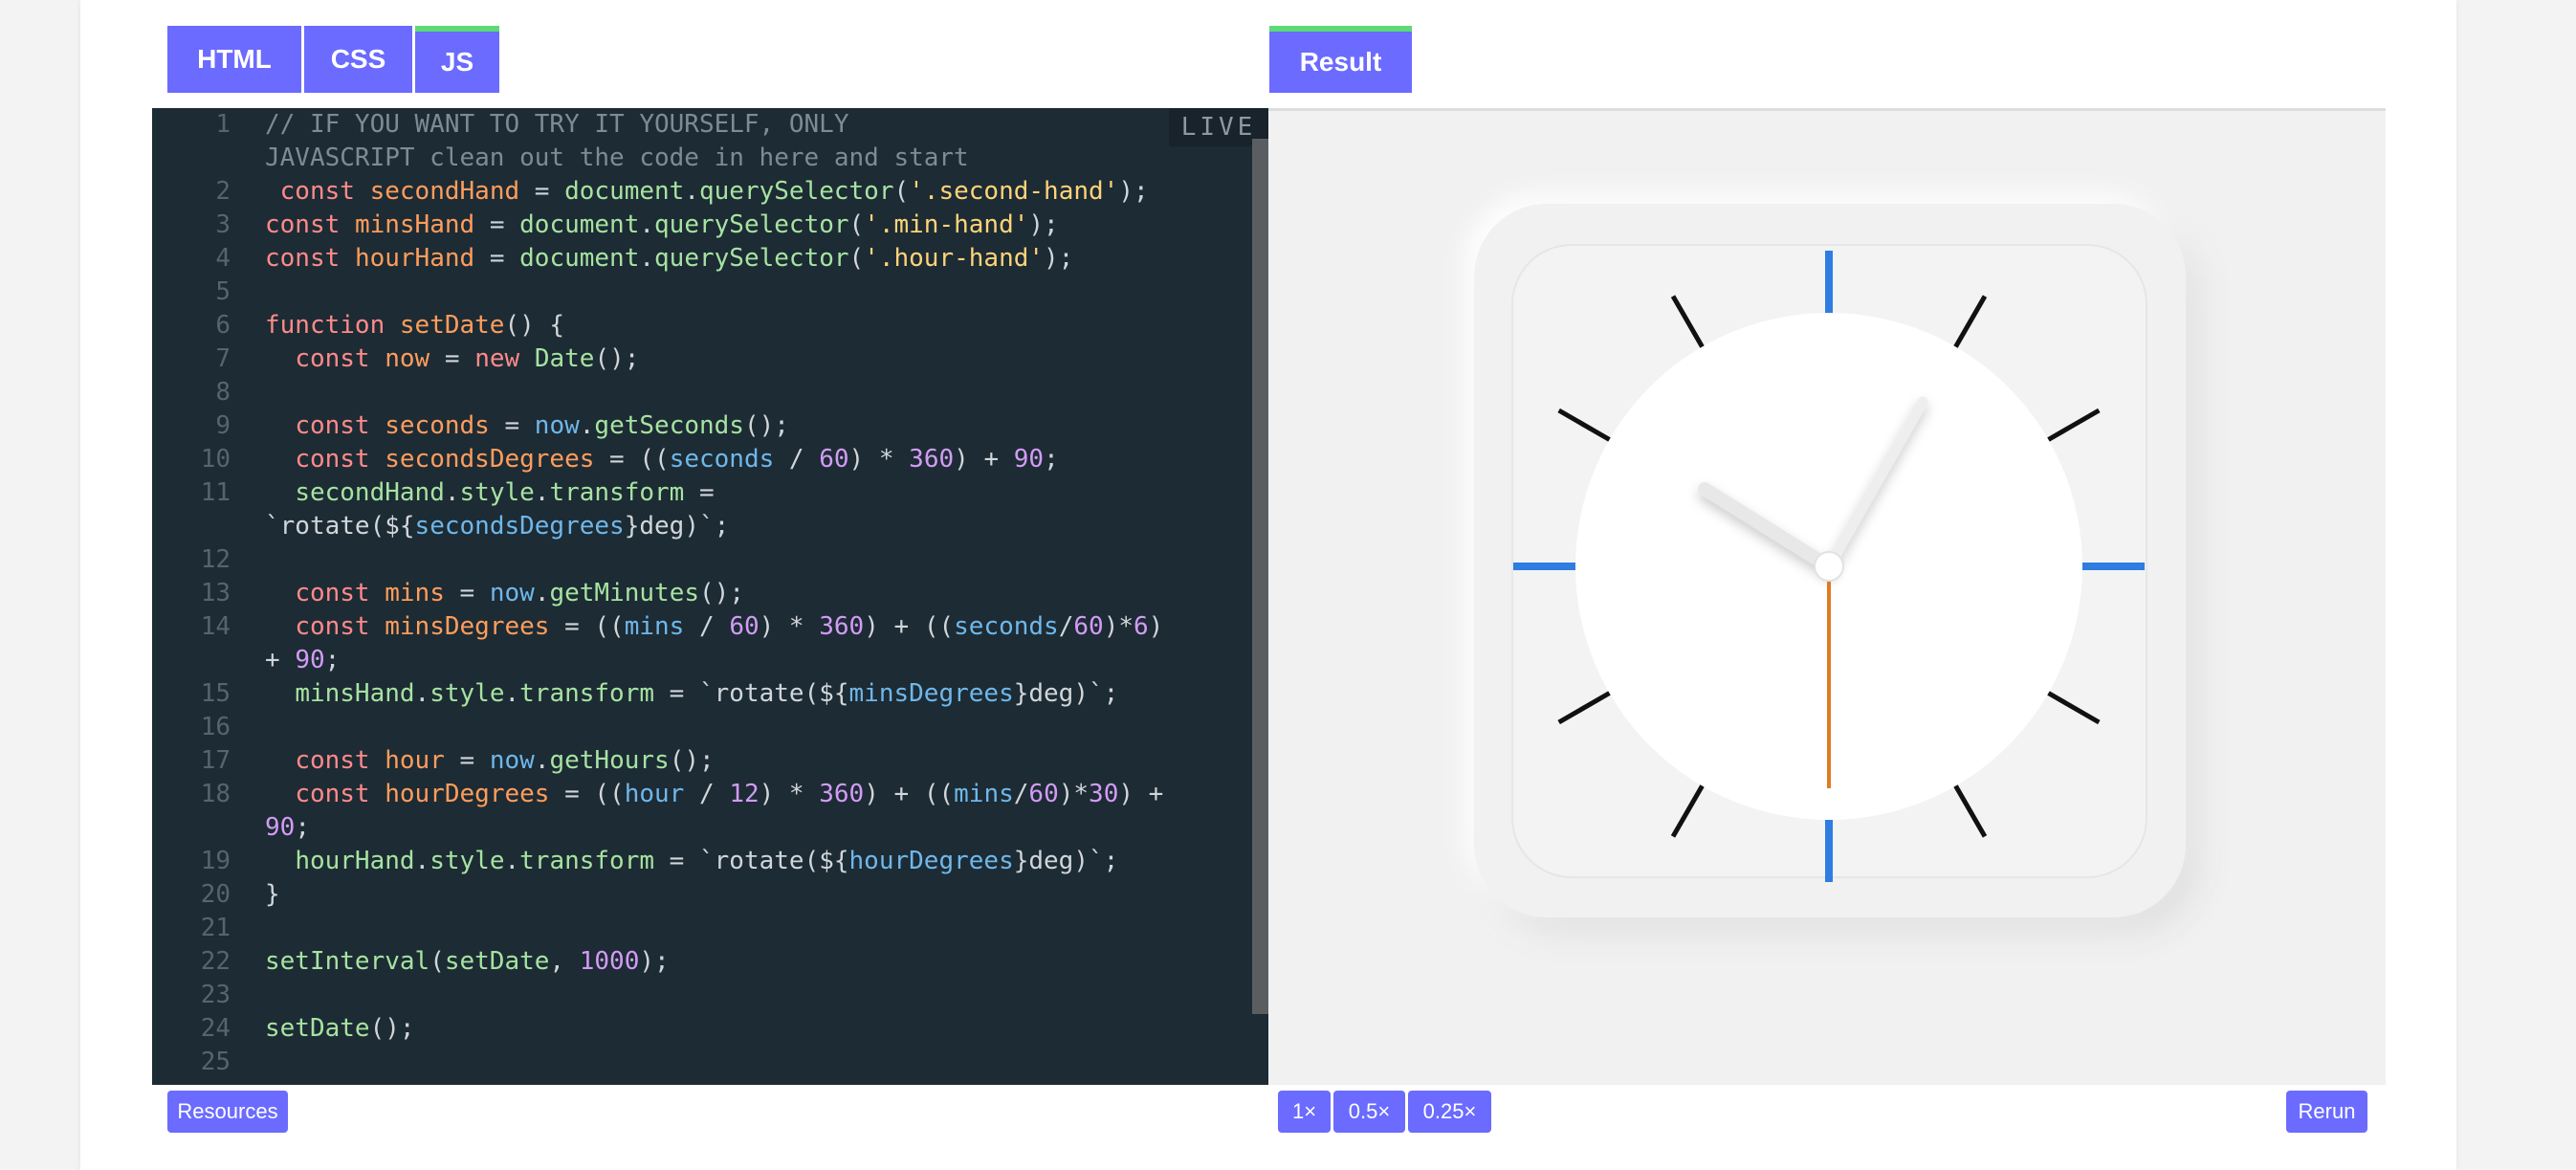  I want to click on line-number: 23, so click(215, 995).